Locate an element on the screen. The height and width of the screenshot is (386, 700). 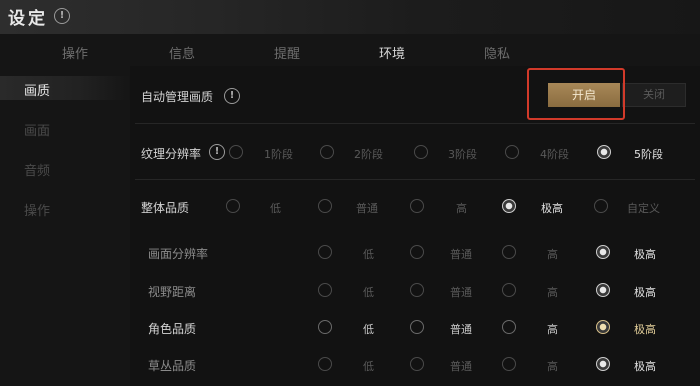
auto-quality-info-icon: ! is located at coordinates (232, 96).